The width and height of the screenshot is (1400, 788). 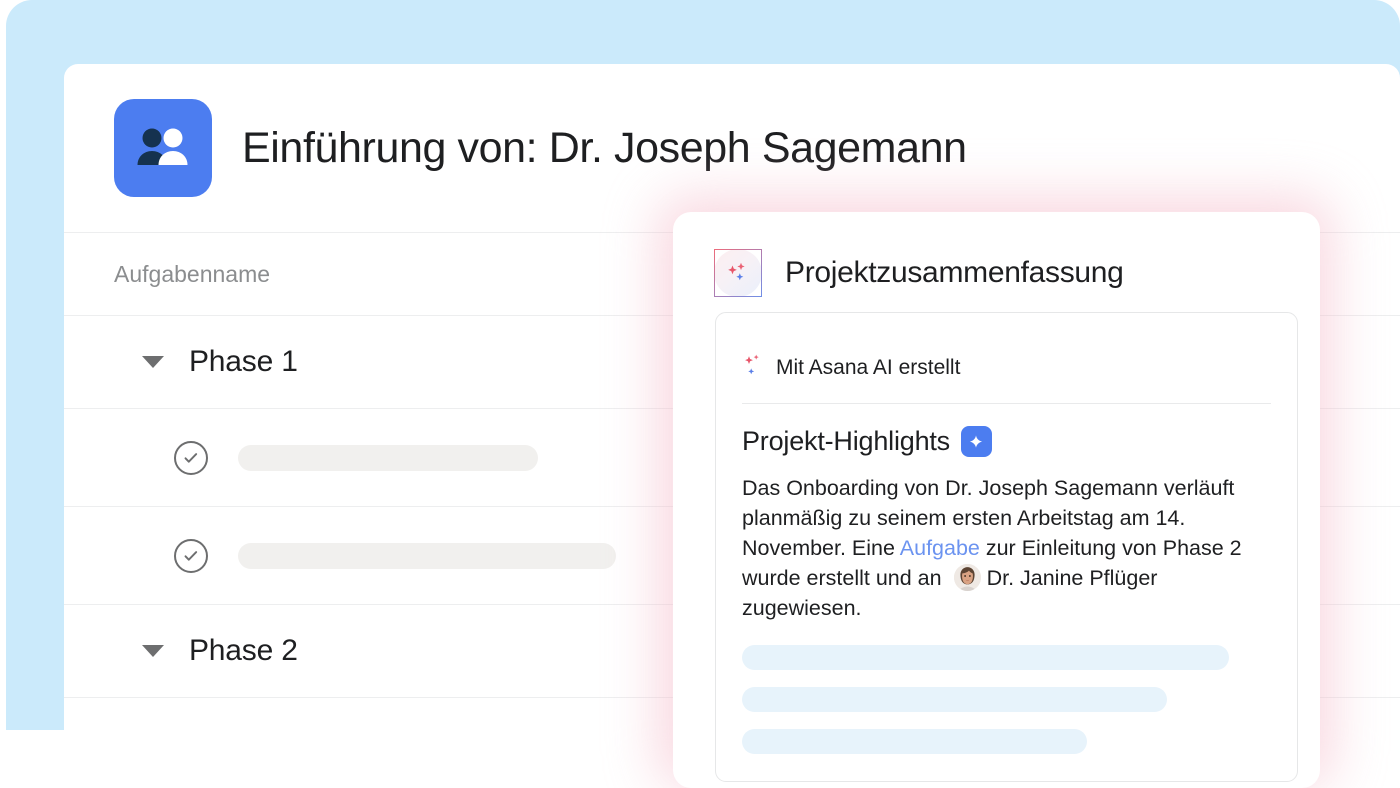 What do you see at coordinates (243, 361) in the screenshot?
I see `section-label: Phase 1` at bounding box center [243, 361].